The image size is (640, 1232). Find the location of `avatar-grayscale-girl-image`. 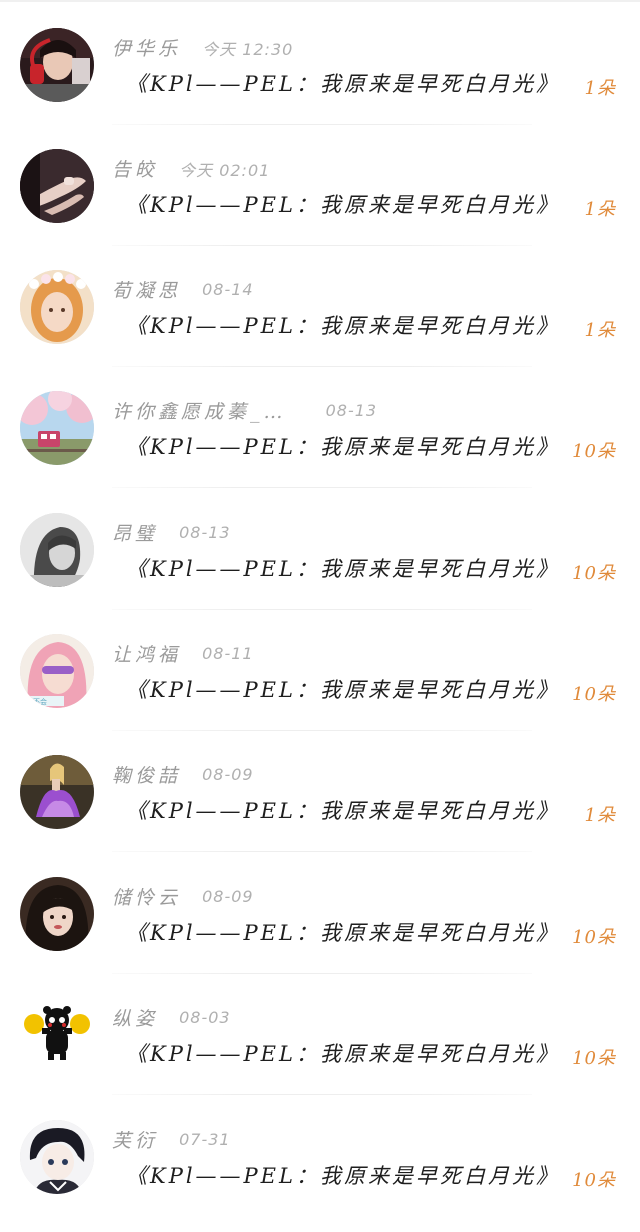

avatar-grayscale-girl-image is located at coordinates (57, 550).